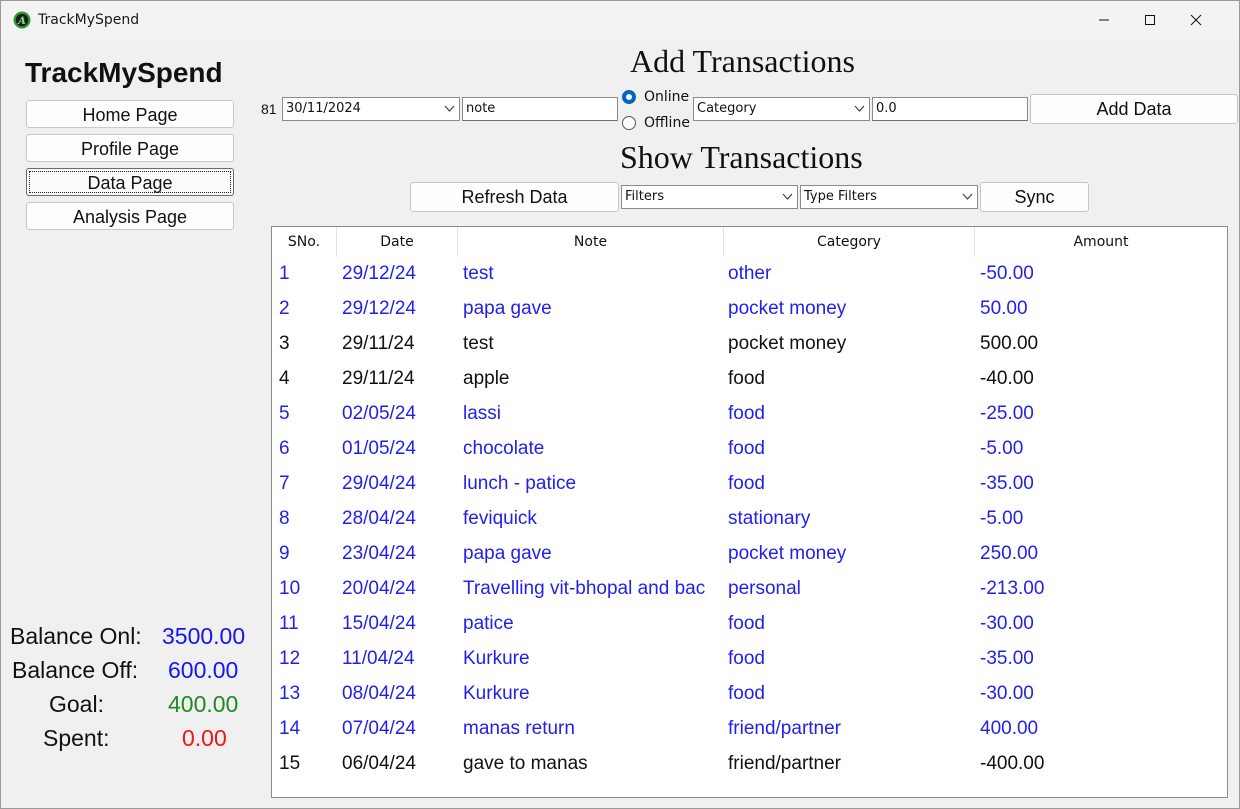  I want to click on close-icon, so click(1196, 20).